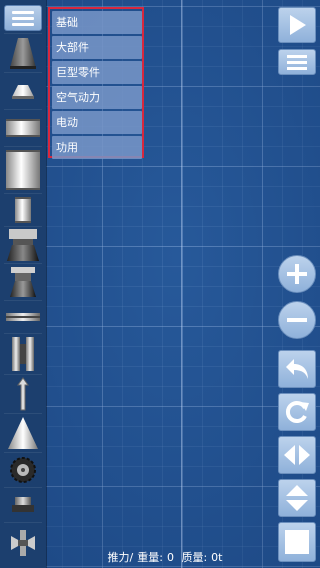 Image resolution: width=320 pixels, height=568 pixels. I want to click on weight-label: 重量:, so click(150, 557).